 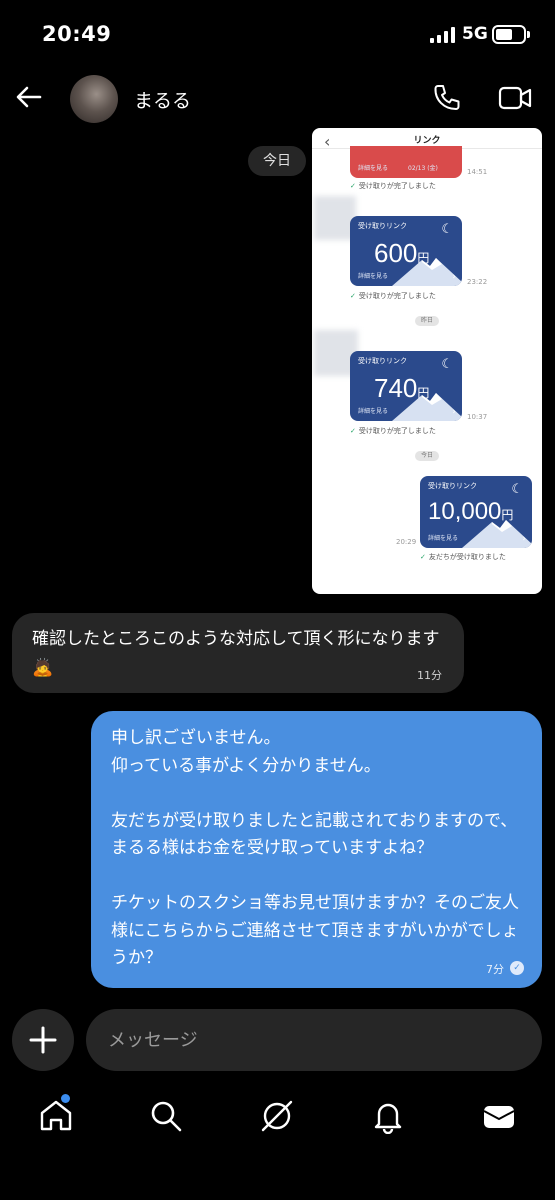 I want to click on card-amount: 600円, so click(x=401, y=253).